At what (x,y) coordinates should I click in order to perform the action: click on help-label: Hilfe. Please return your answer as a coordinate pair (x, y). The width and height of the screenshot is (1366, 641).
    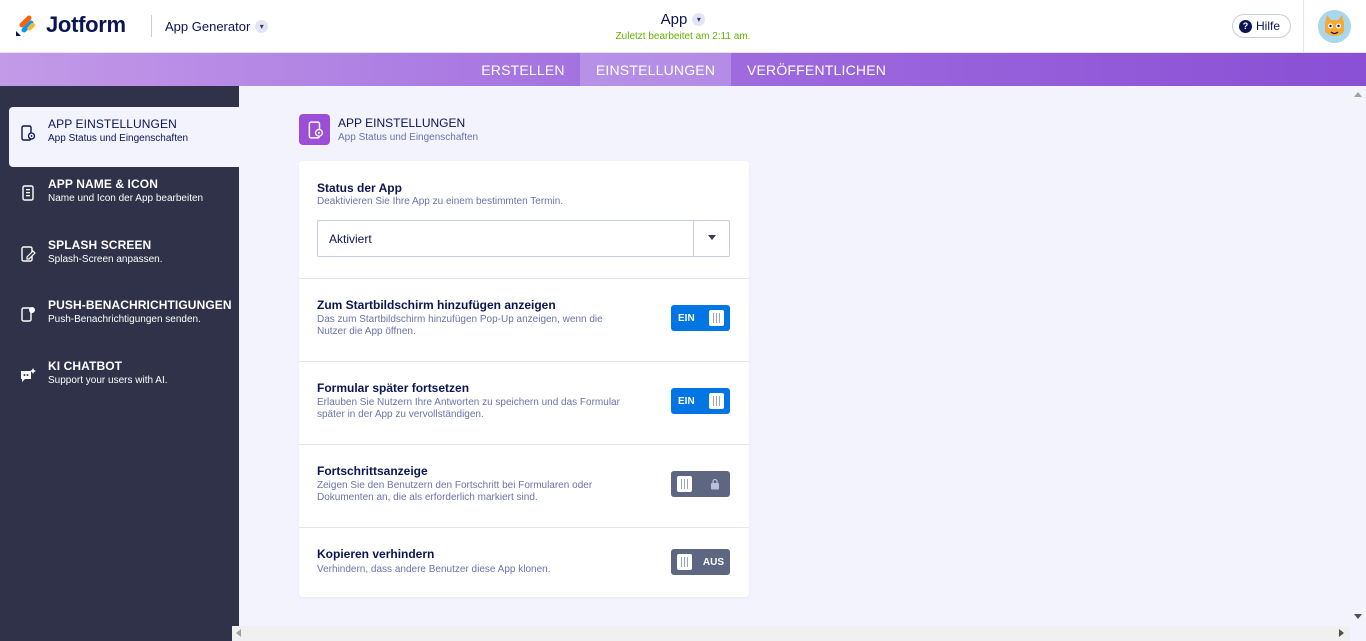
    Looking at the image, I should click on (1268, 26).